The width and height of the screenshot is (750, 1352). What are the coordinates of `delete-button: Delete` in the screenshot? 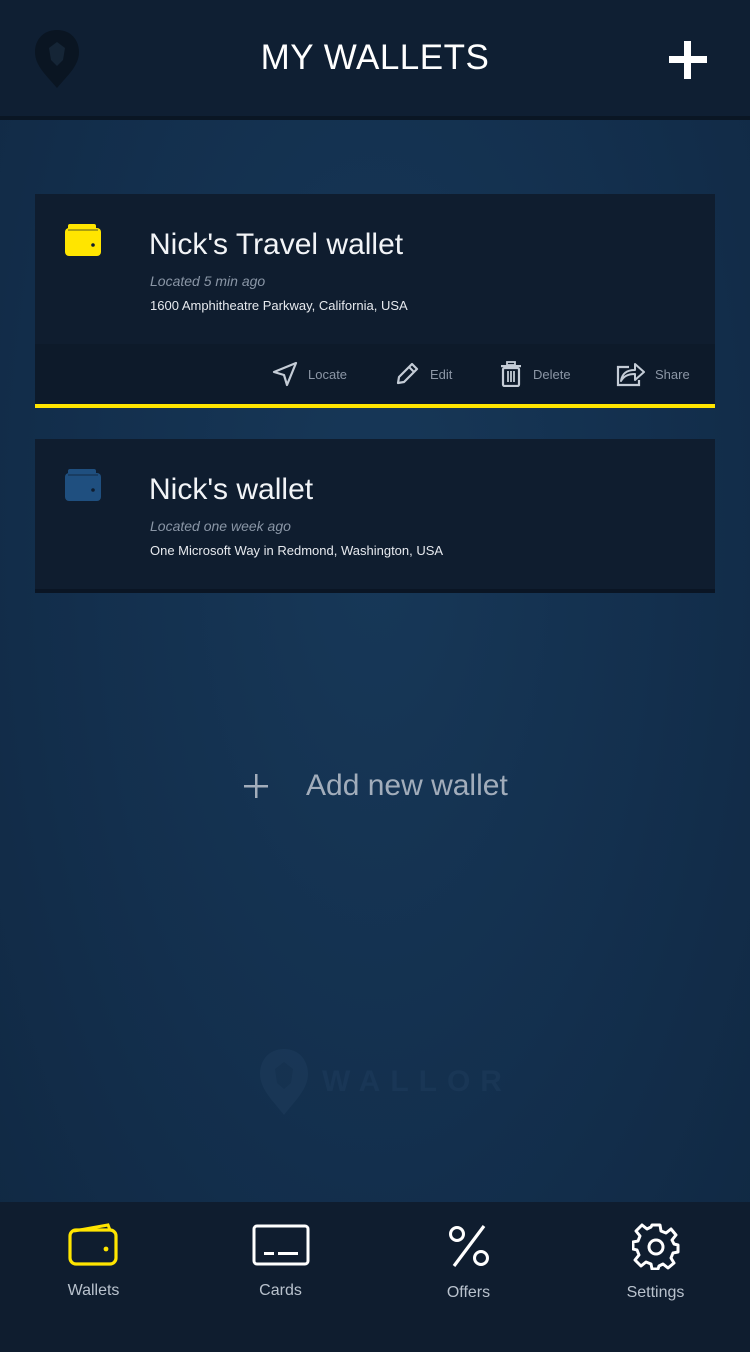 It's located at (535, 374).